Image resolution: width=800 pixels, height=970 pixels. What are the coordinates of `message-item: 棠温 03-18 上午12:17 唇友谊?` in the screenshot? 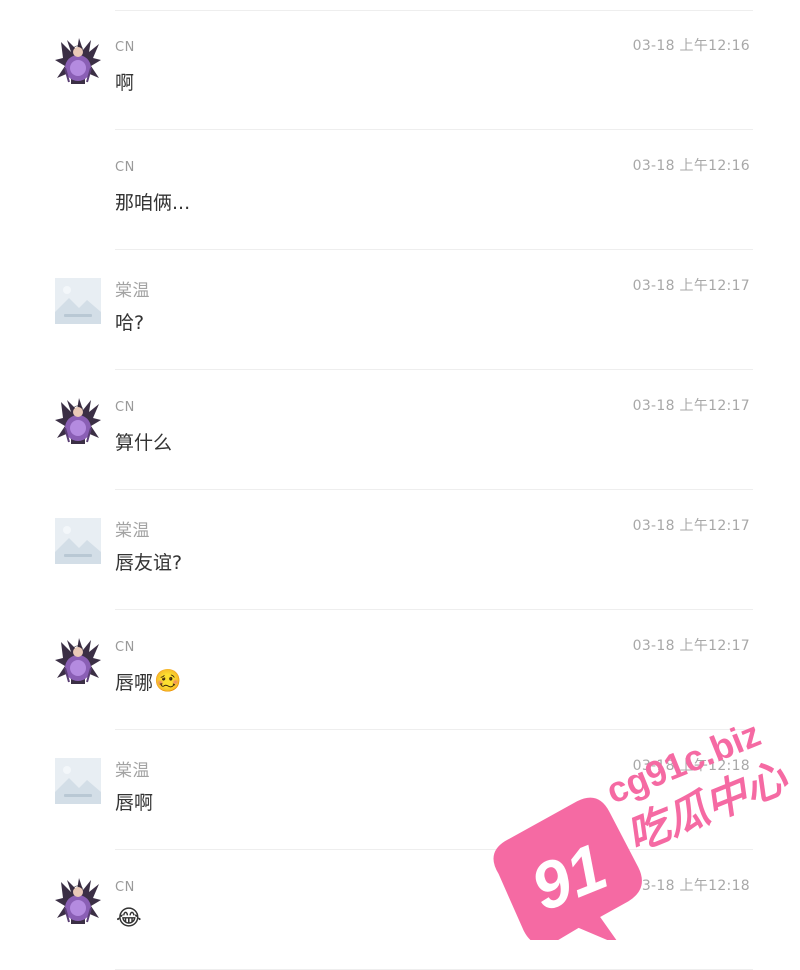 It's located at (400, 550).